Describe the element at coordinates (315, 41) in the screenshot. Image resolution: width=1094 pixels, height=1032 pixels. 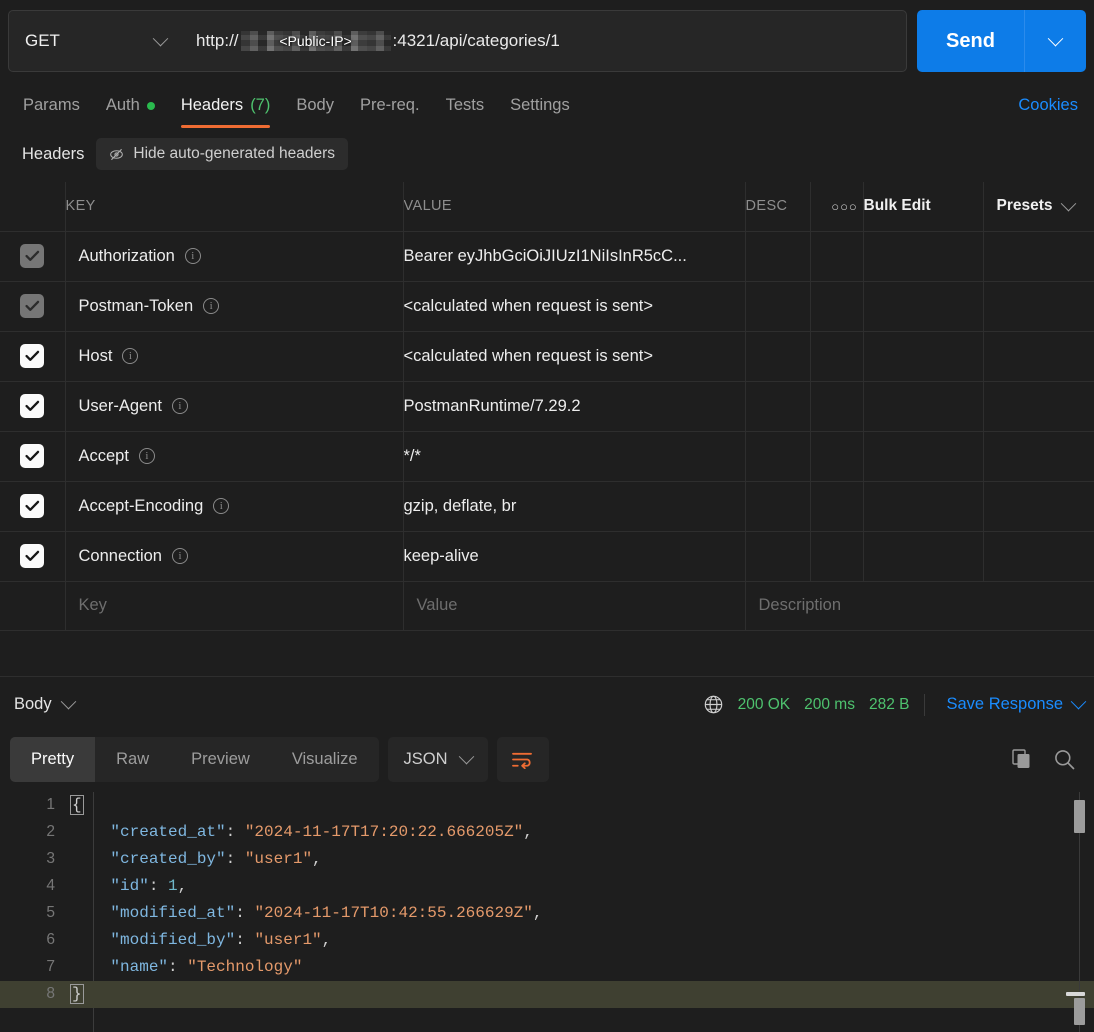
I see `redacted-ip-region: <Public-IP>` at that location.